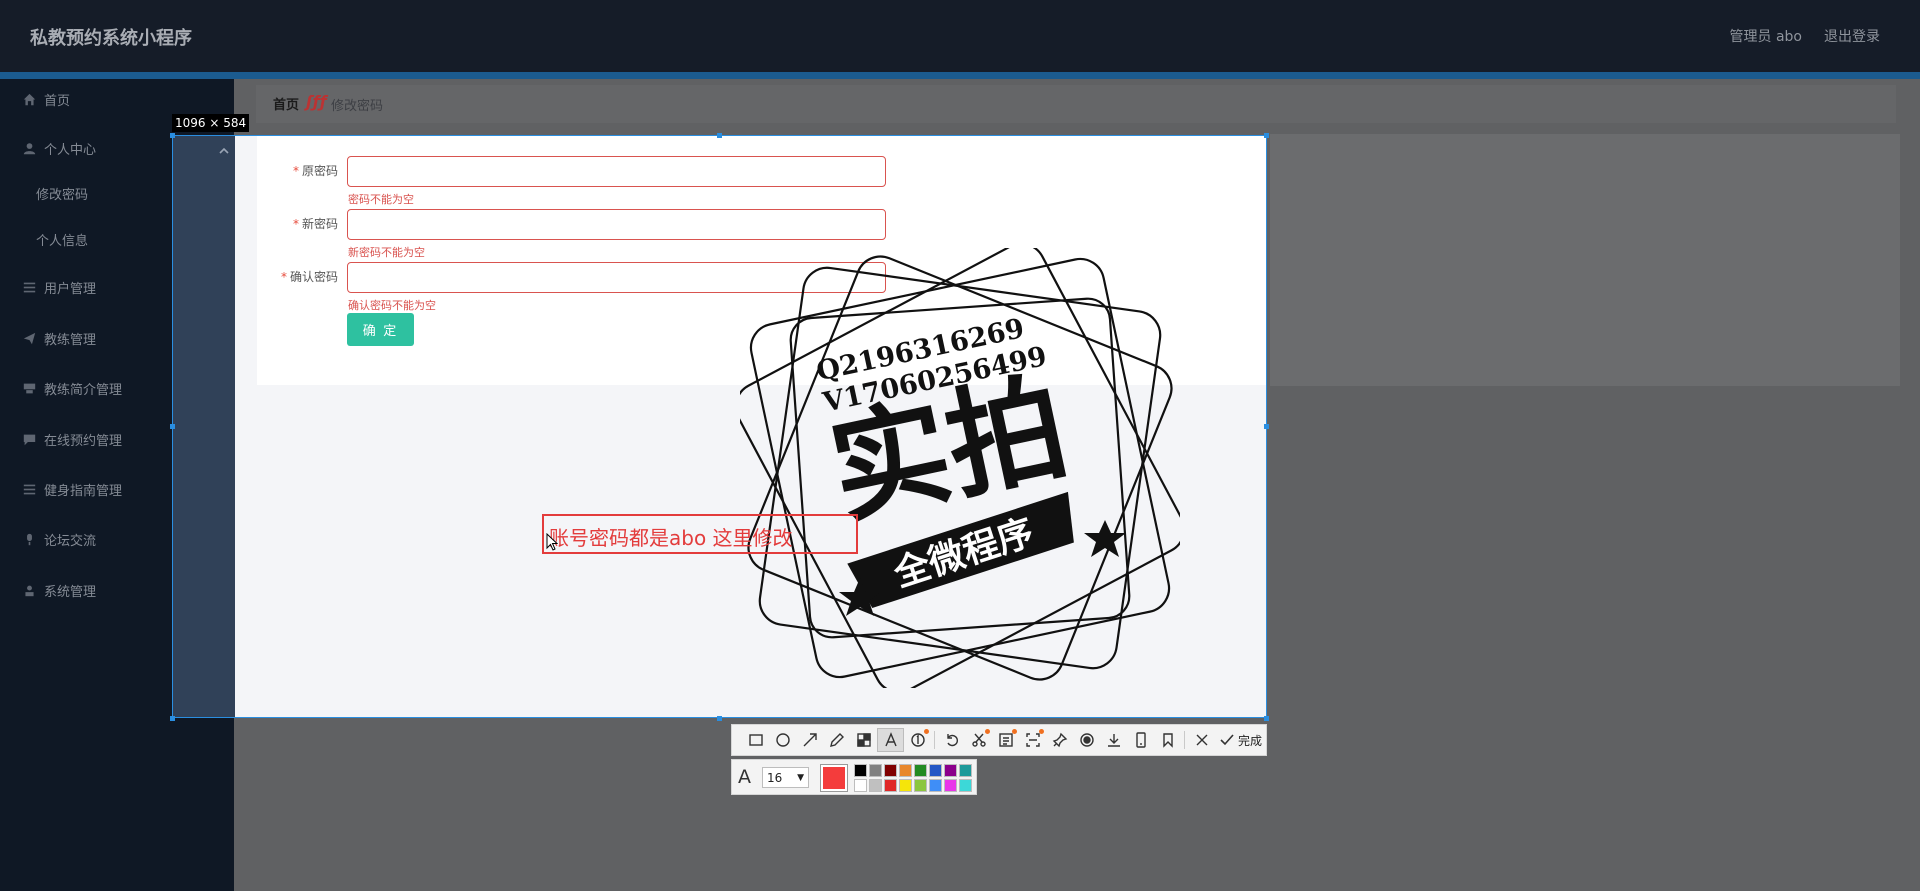 The image size is (1920, 891). Describe the element at coordinates (616, 171) in the screenshot. I see `old-password-input` at that location.